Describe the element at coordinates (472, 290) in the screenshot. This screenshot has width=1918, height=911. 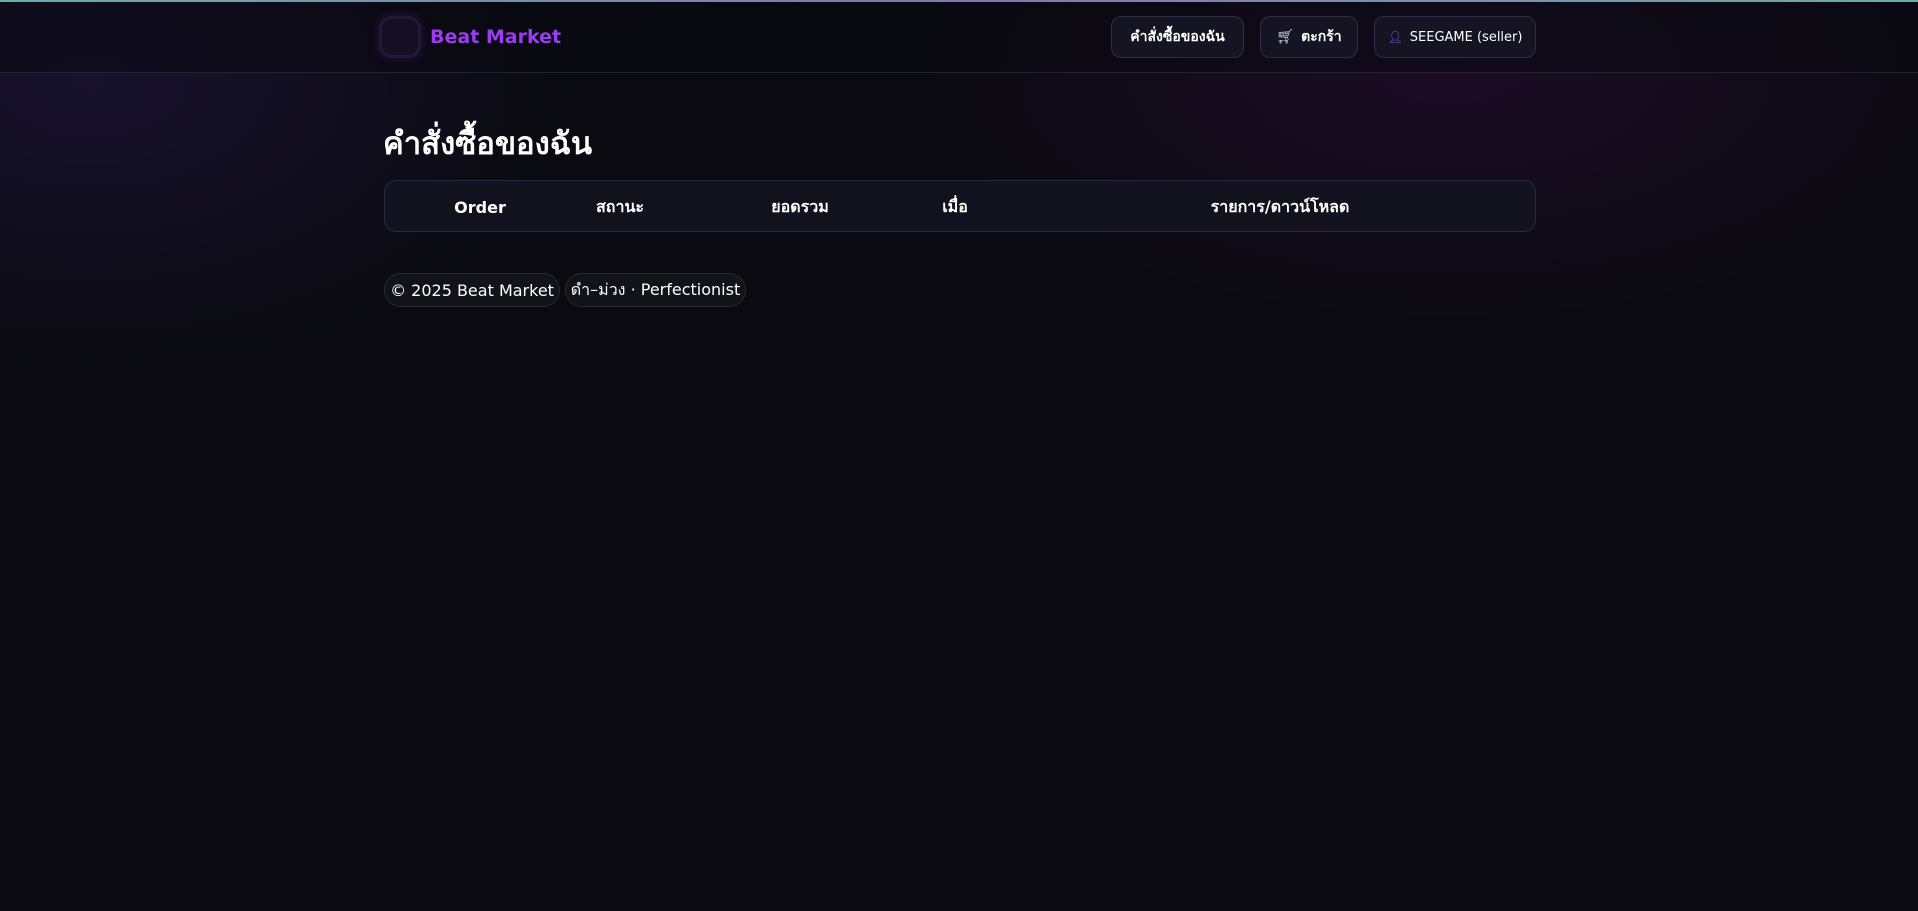
I see `footer-copyright: © 2025 Beat Market` at that location.